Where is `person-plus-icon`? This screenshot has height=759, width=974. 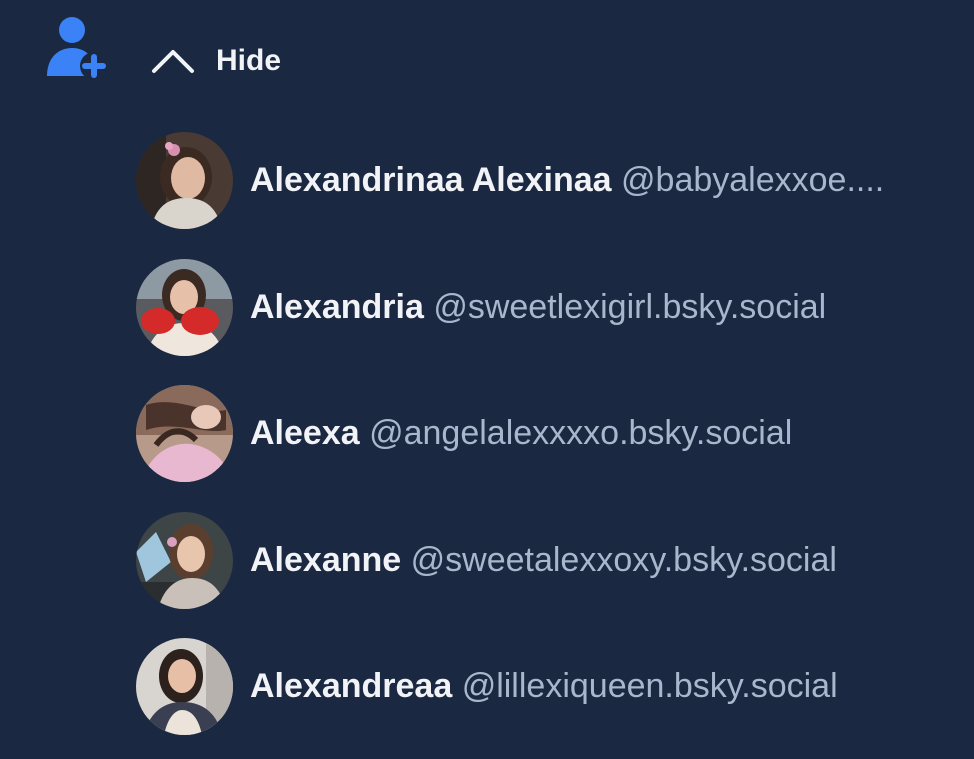
person-plus-icon is located at coordinates (76, 48).